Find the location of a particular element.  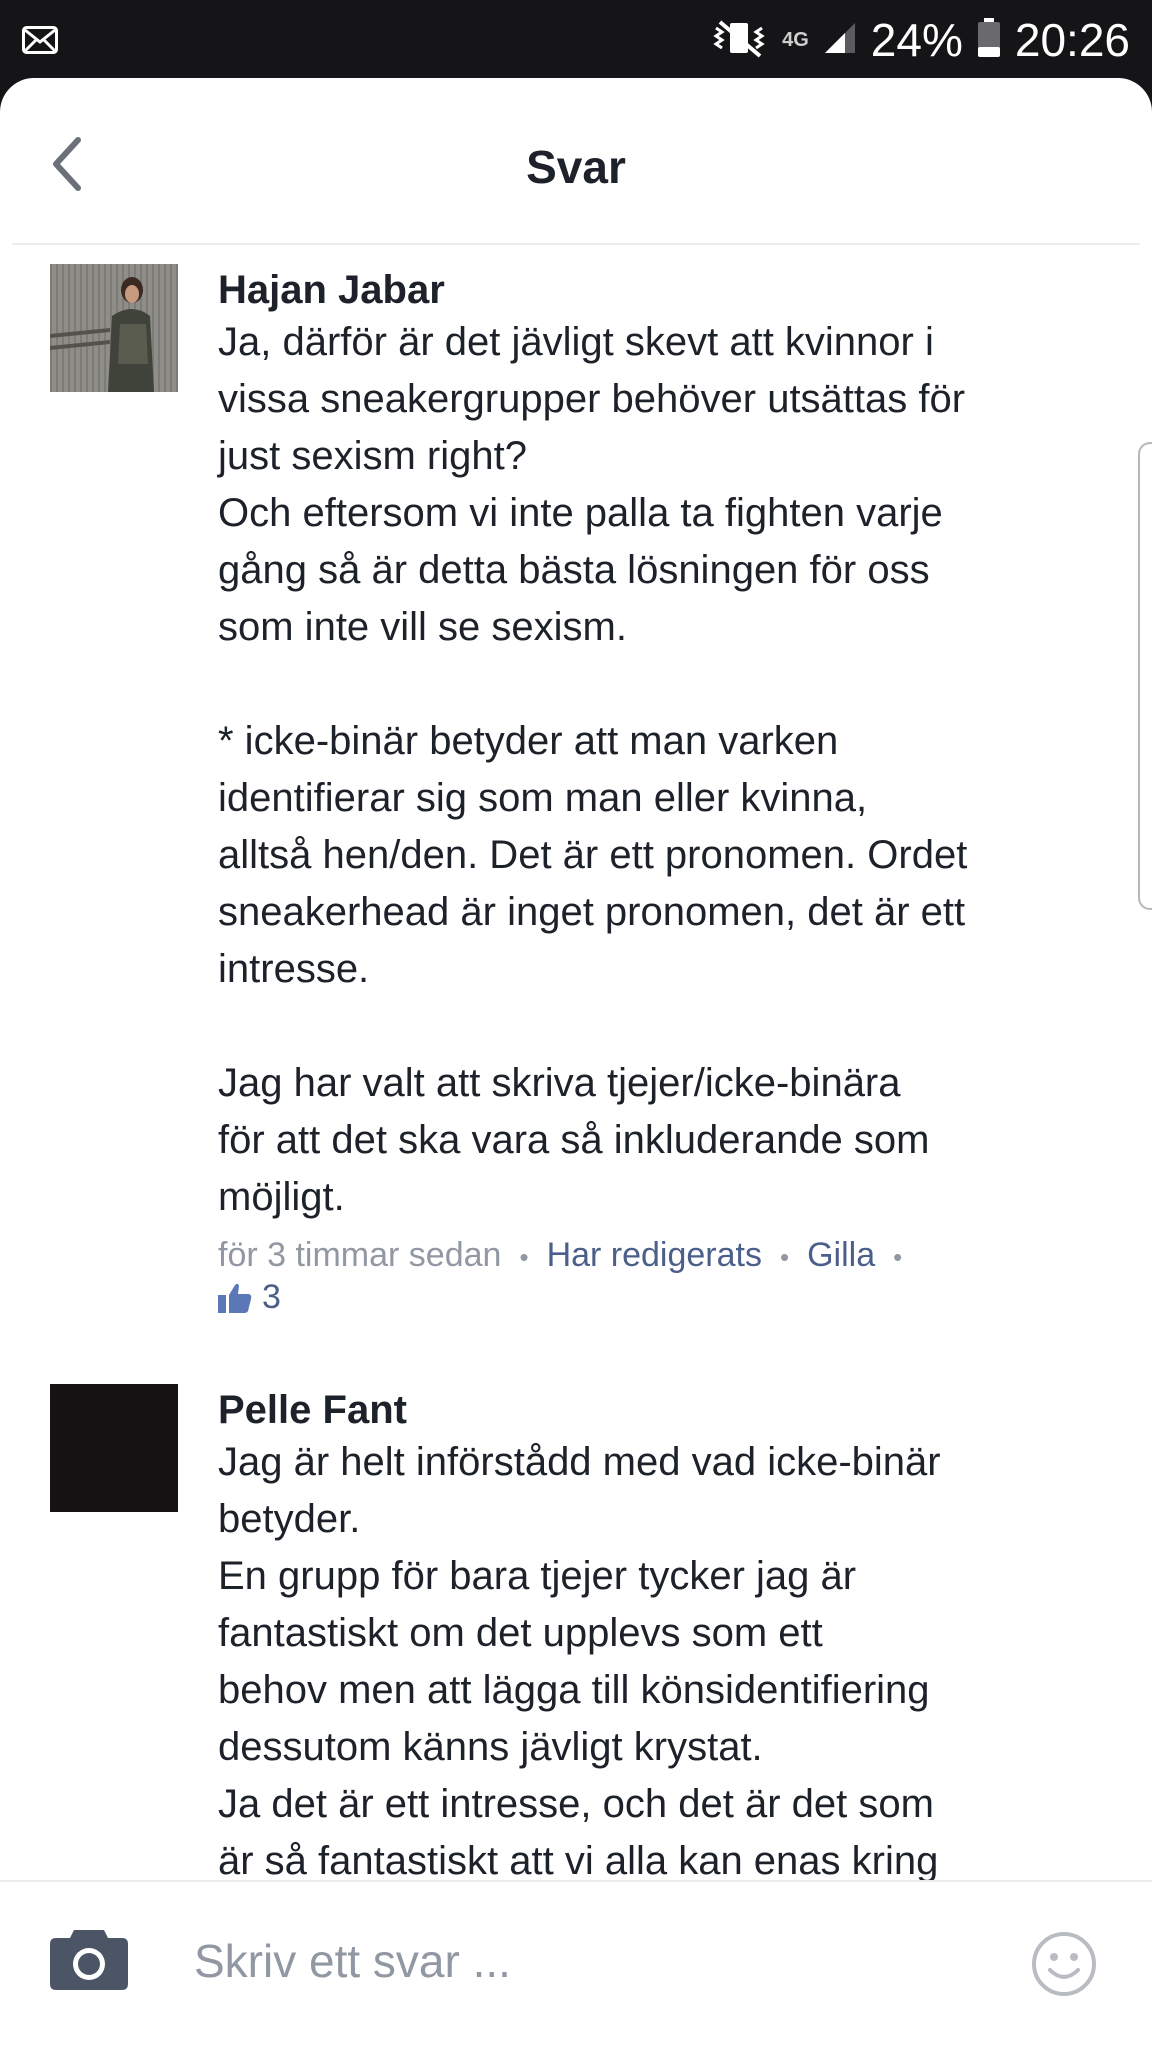

edited-link: Har redigerats is located at coordinates (654, 1255).